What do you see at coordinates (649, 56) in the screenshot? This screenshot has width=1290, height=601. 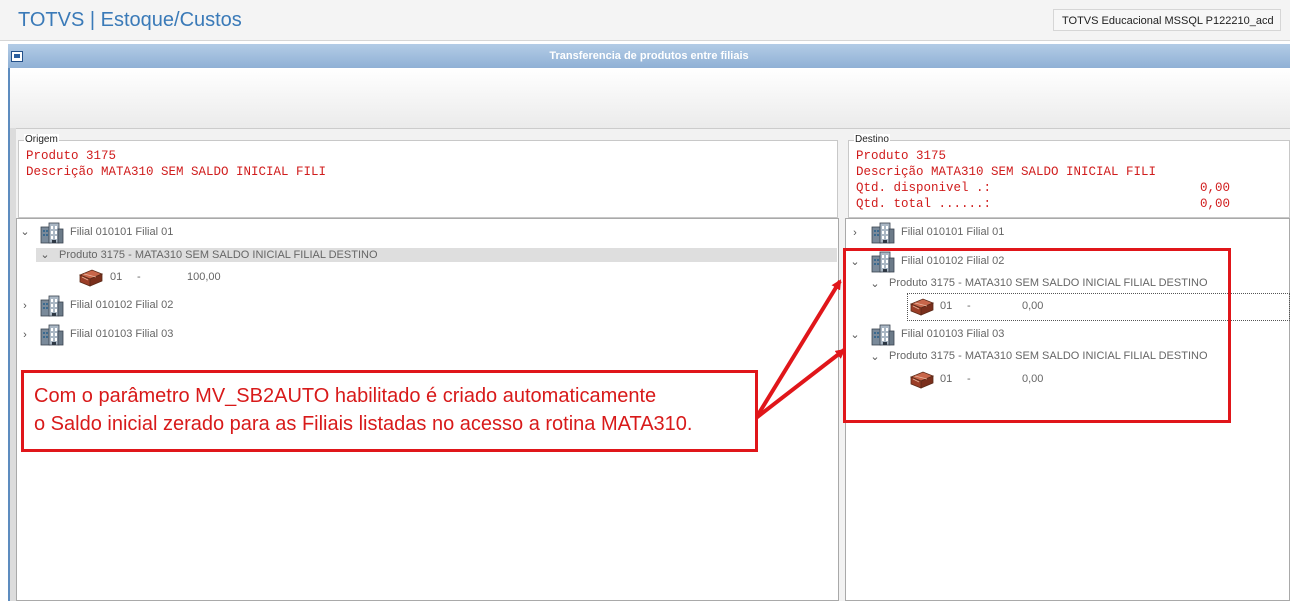 I see `dialog-title: Transferencia de produtos entre filiais` at bounding box center [649, 56].